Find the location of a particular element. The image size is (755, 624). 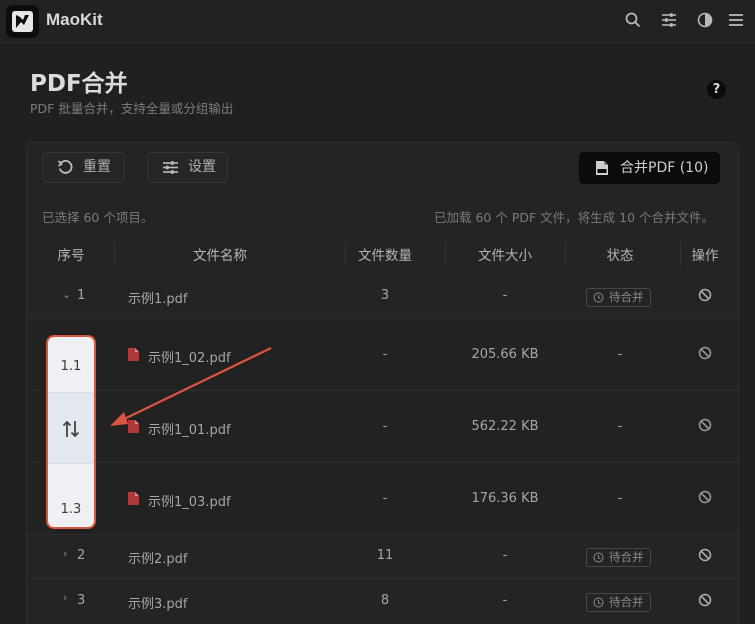

reset-label: 重置 is located at coordinates (97, 167).